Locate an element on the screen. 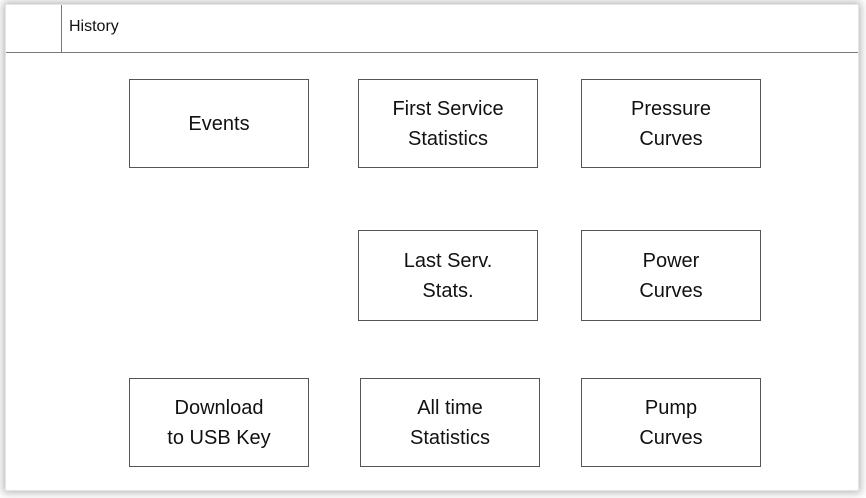  all-time-statistics-button: All time Statistics is located at coordinates (450, 422).